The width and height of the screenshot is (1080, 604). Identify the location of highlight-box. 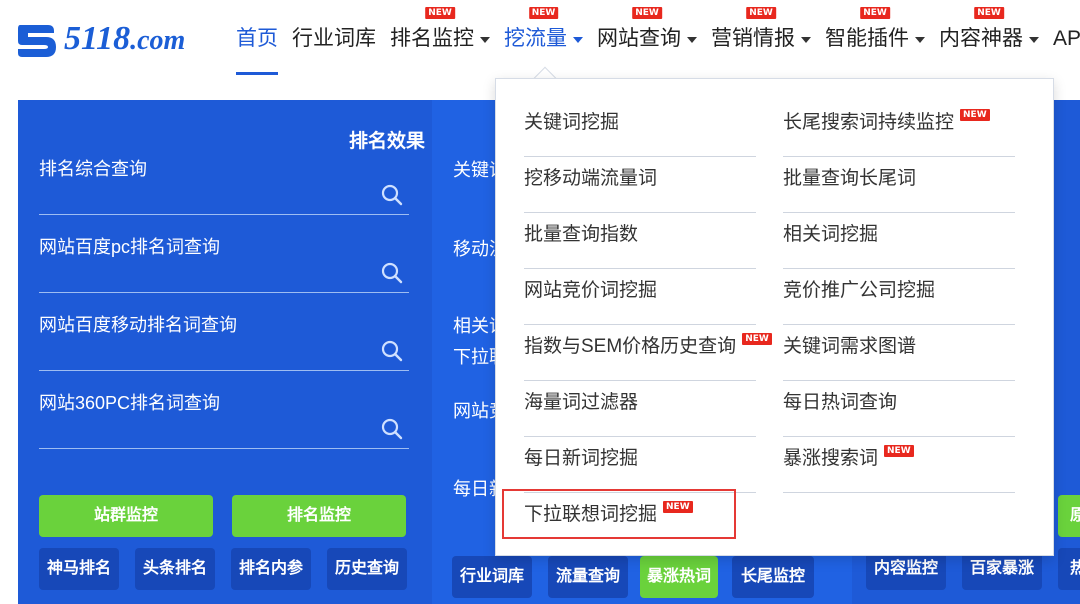
(619, 514).